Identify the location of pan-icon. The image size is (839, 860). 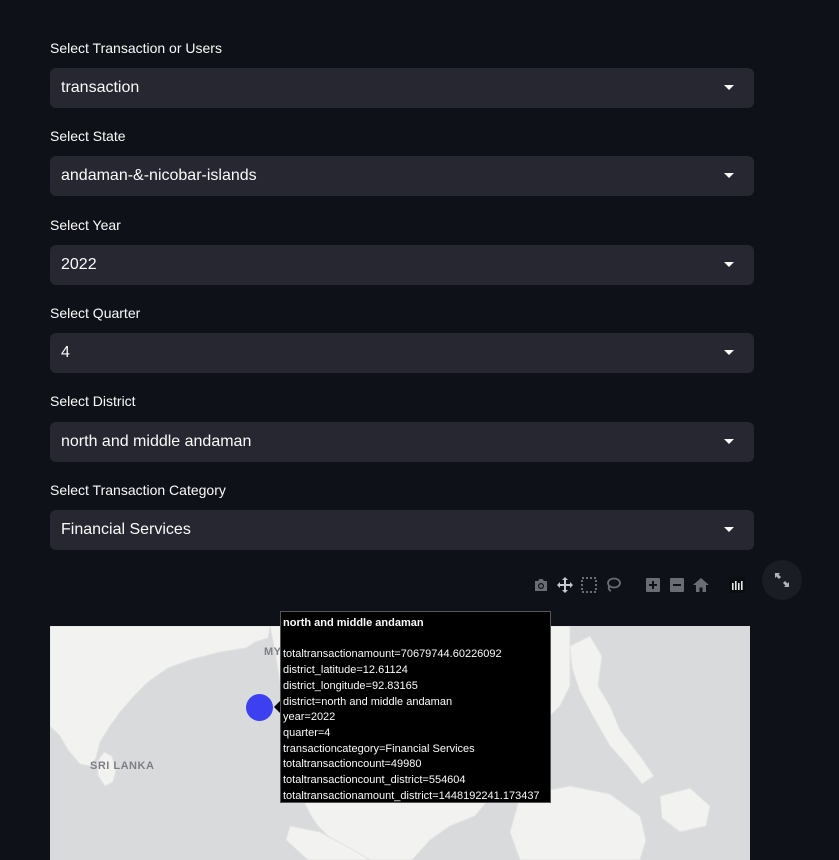
(565, 585).